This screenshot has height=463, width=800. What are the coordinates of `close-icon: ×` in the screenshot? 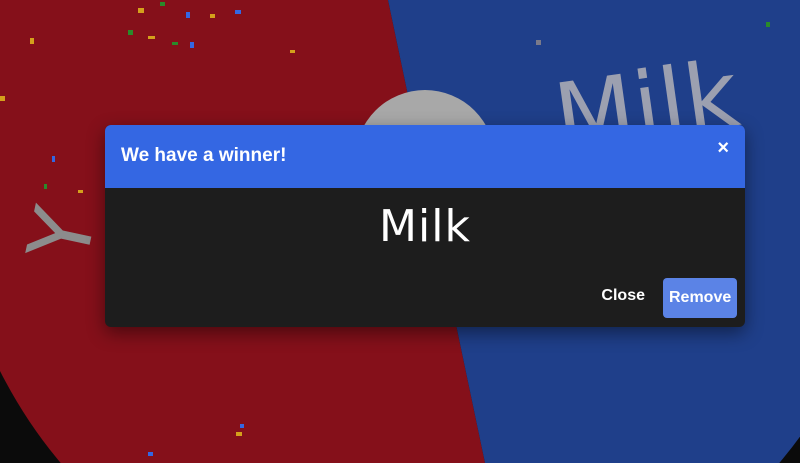 It's located at (723, 148).